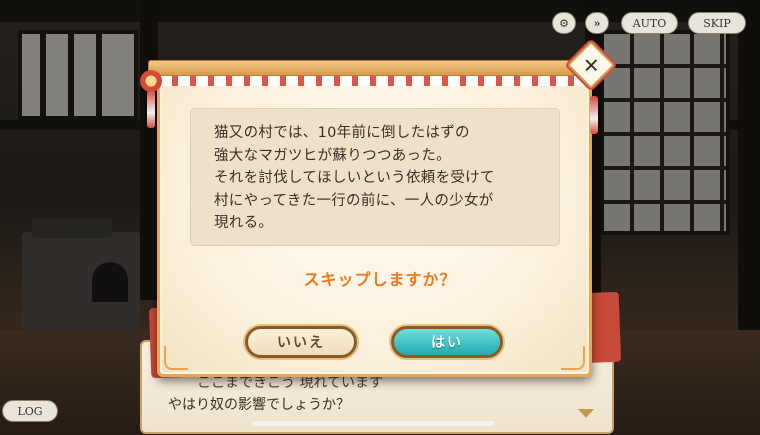 The height and width of the screenshot is (435, 760). Describe the element at coordinates (354, 178) in the screenshot. I see `synopsis-line: それを討伐してほしいという依頼を受けて` at that location.